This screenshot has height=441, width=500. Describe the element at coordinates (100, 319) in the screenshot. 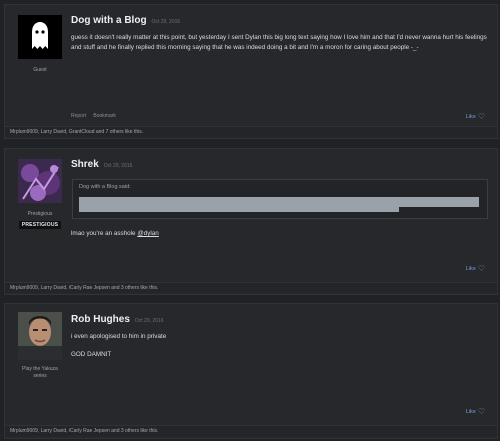

I see `username: Rob Hughes` at that location.